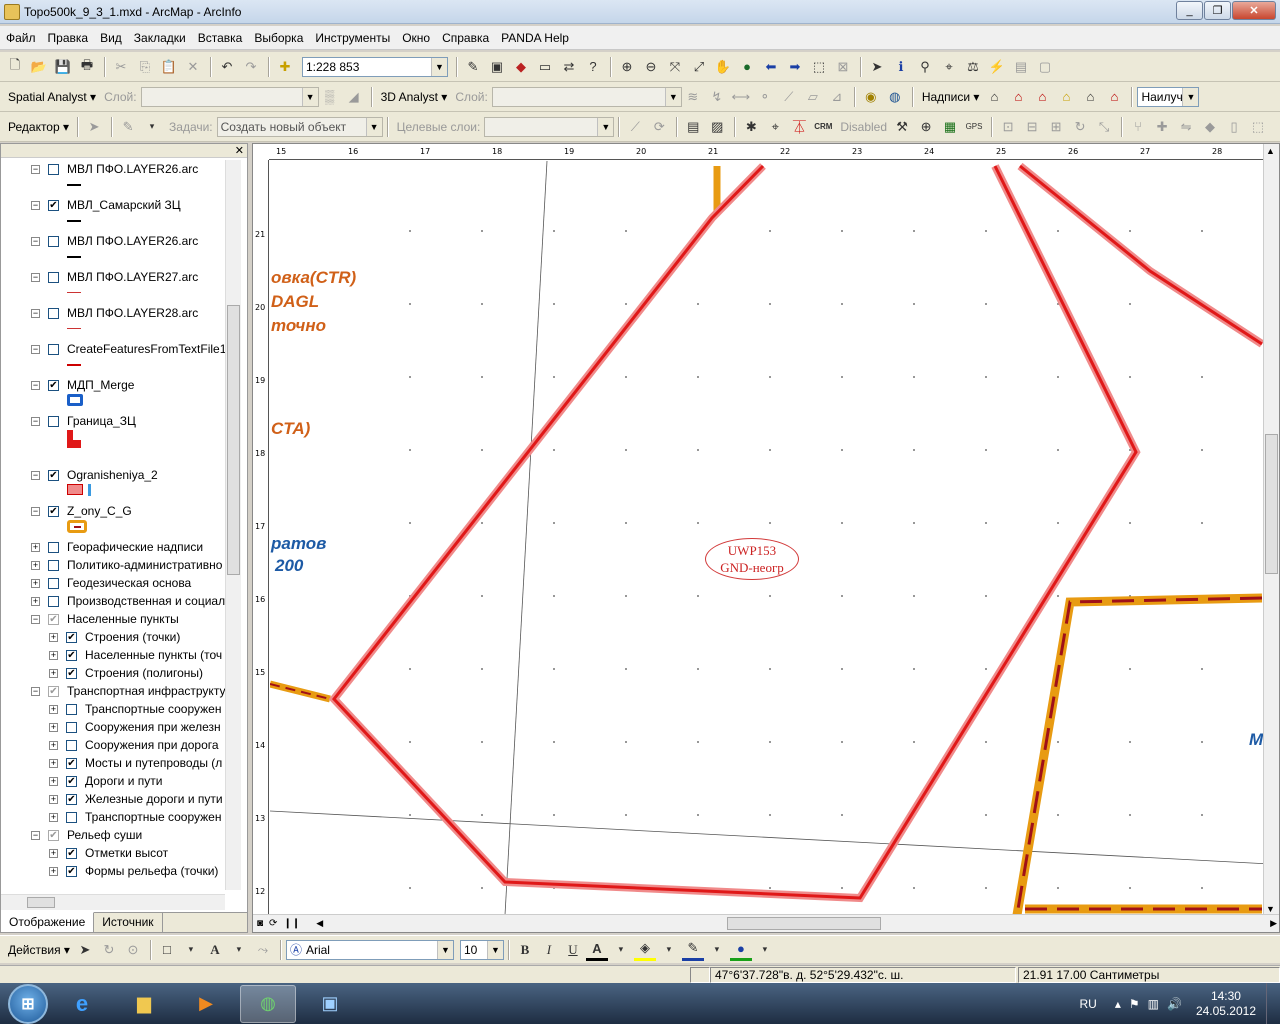 Image resolution: width=1280 pixels, height=1024 pixels. Describe the element at coordinates (101, 421) in the screenshot. I see `layer-label: Граница_ЗЦ` at that location.